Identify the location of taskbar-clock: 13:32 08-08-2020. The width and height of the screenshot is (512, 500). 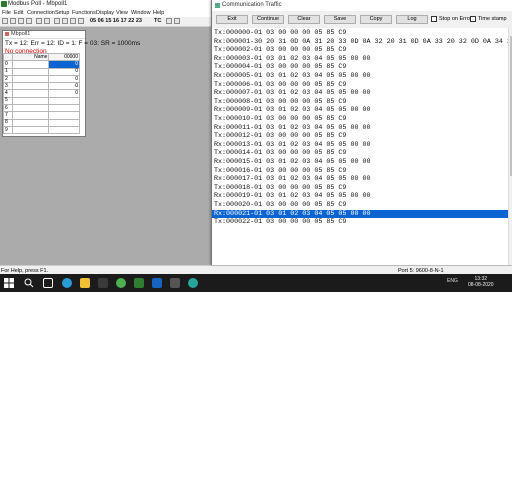
(481, 282).